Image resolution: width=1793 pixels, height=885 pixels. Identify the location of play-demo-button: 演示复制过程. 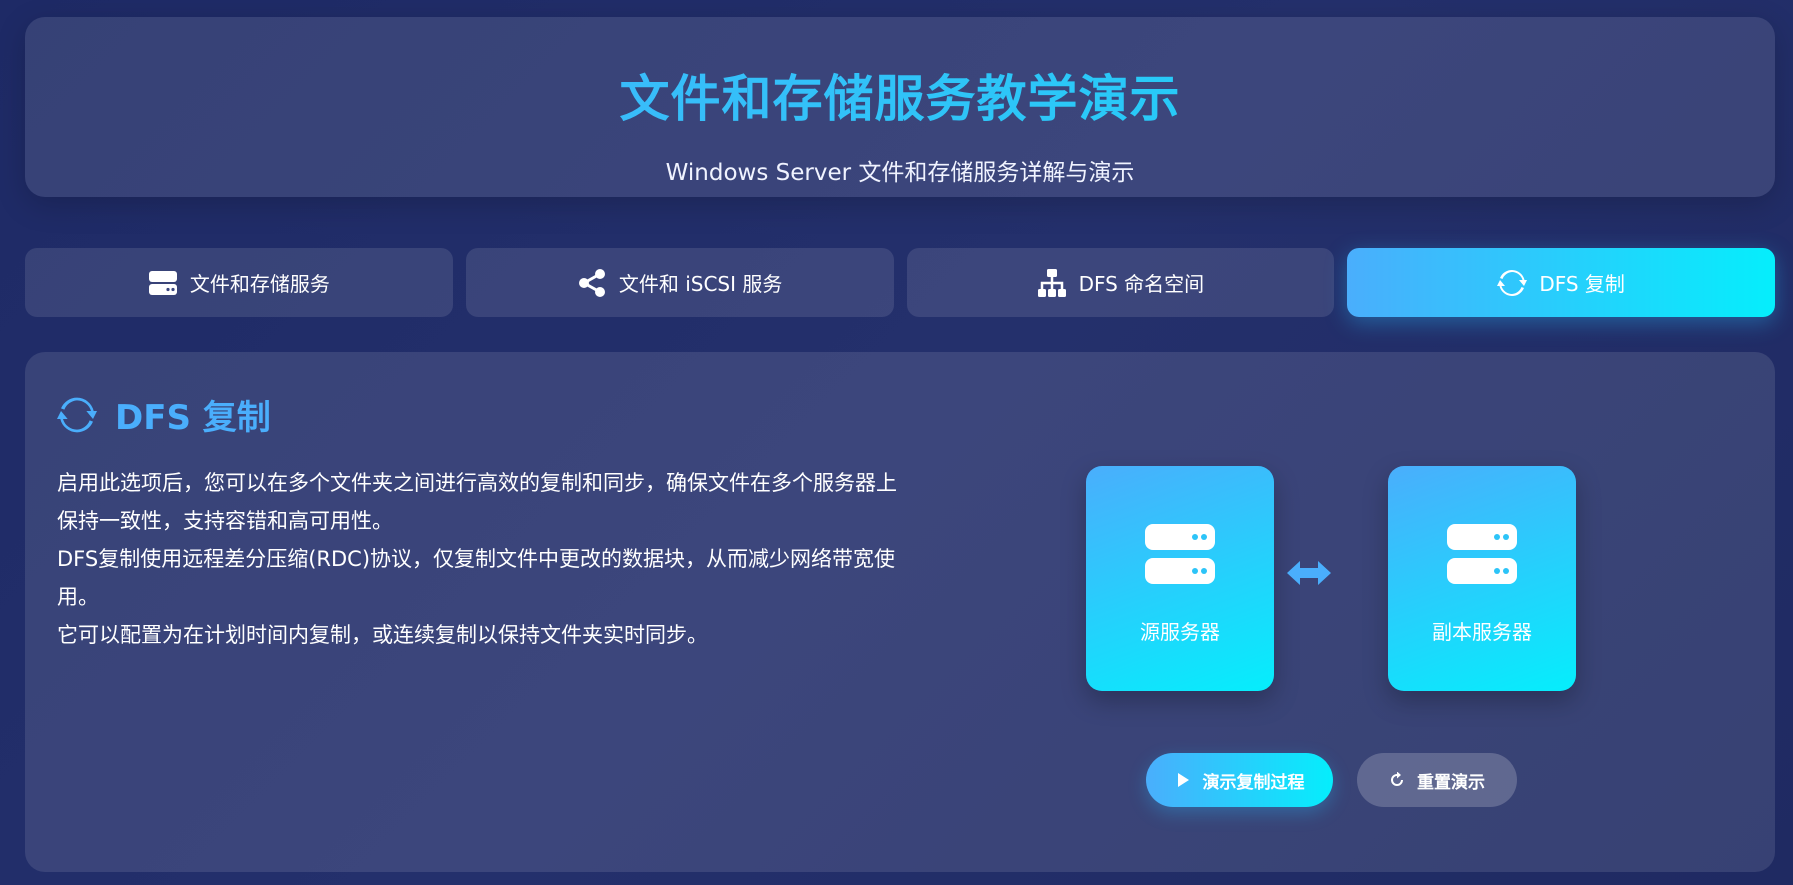
(1239, 780).